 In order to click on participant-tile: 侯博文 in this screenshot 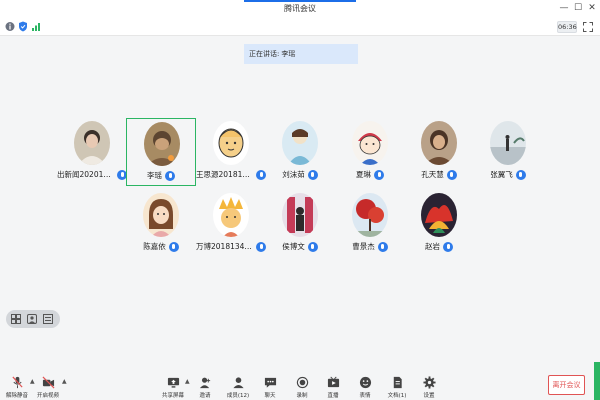, I will do `click(300, 224)`.